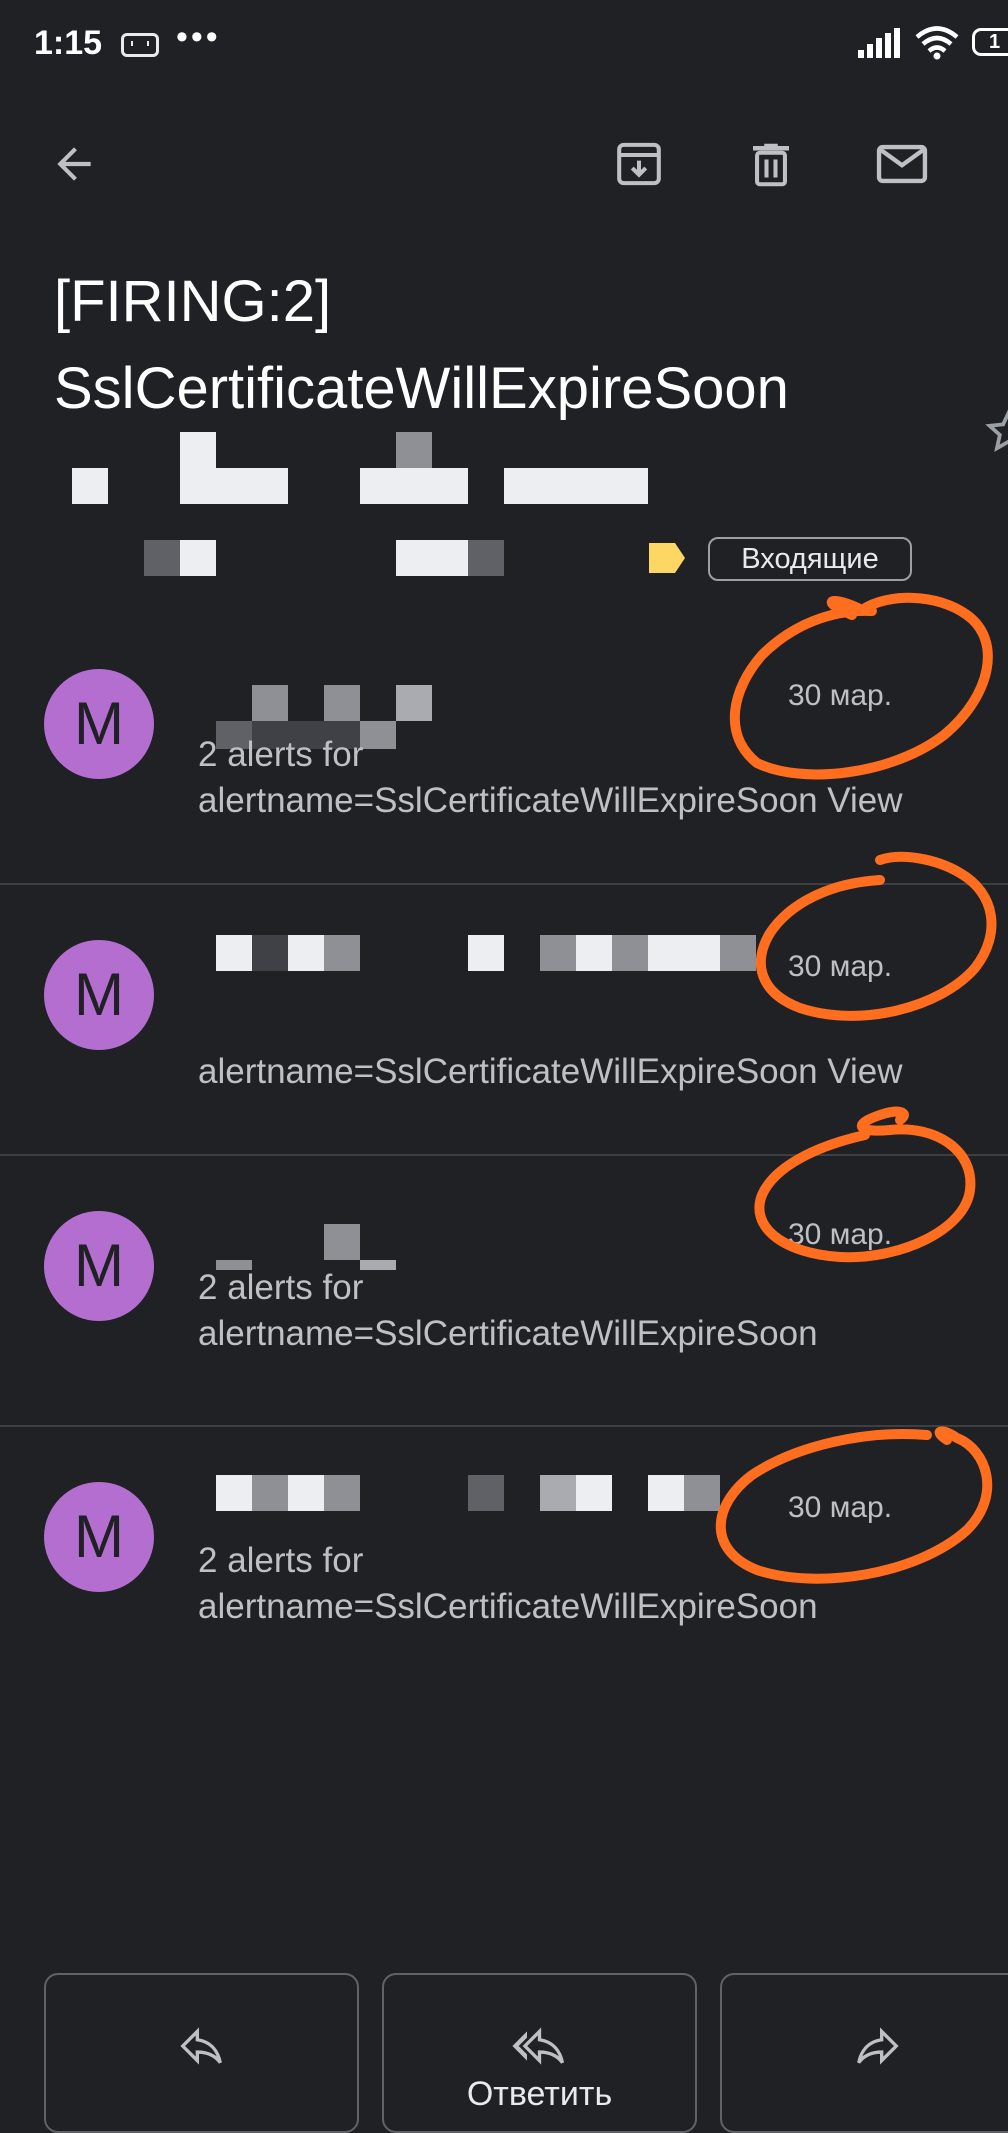  I want to click on email-subject: [FIRING:2] SslCertificateWillExpireSoon, so click(504, 345).